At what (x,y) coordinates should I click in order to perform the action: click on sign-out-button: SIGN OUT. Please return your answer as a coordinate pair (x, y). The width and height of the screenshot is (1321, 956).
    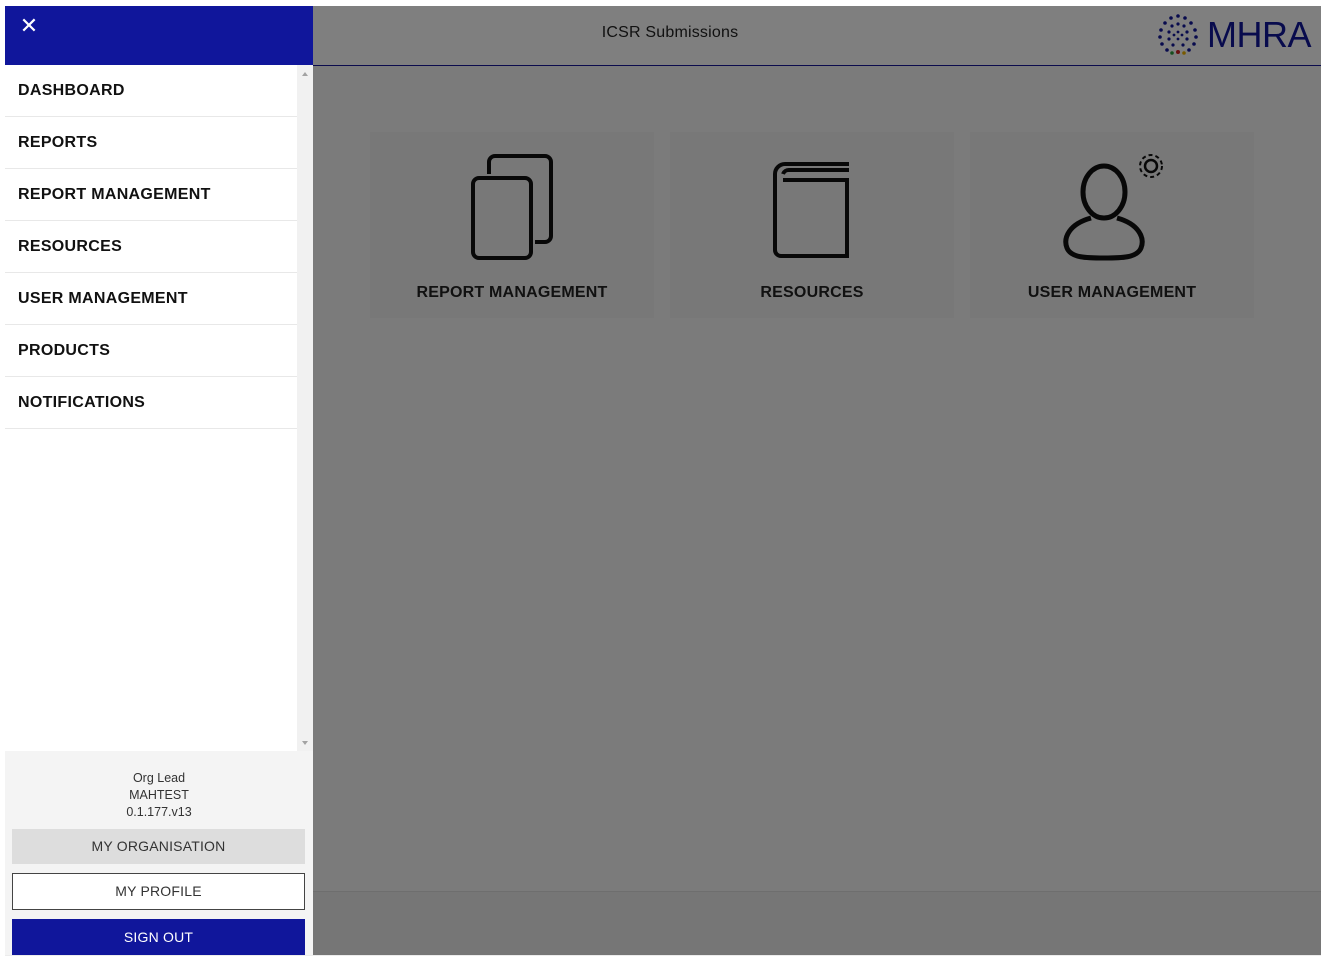
    Looking at the image, I should click on (158, 937).